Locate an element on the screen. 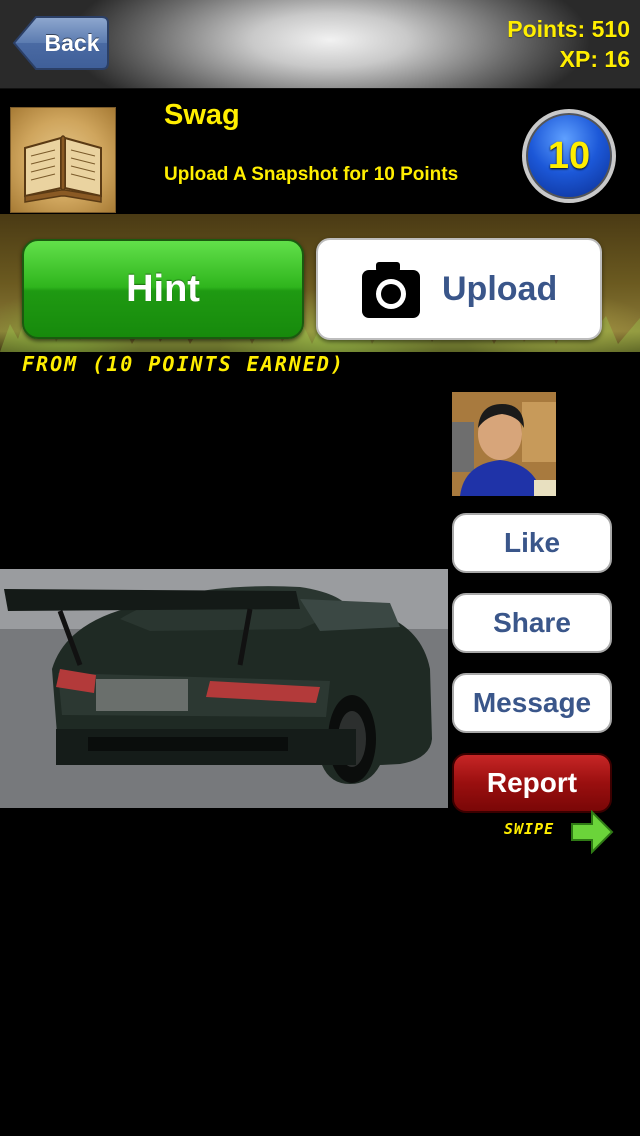 This screenshot has width=640, height=1136. nav-bar: Back Points: 510 XP: 16 is located at coordinates (320, 44).